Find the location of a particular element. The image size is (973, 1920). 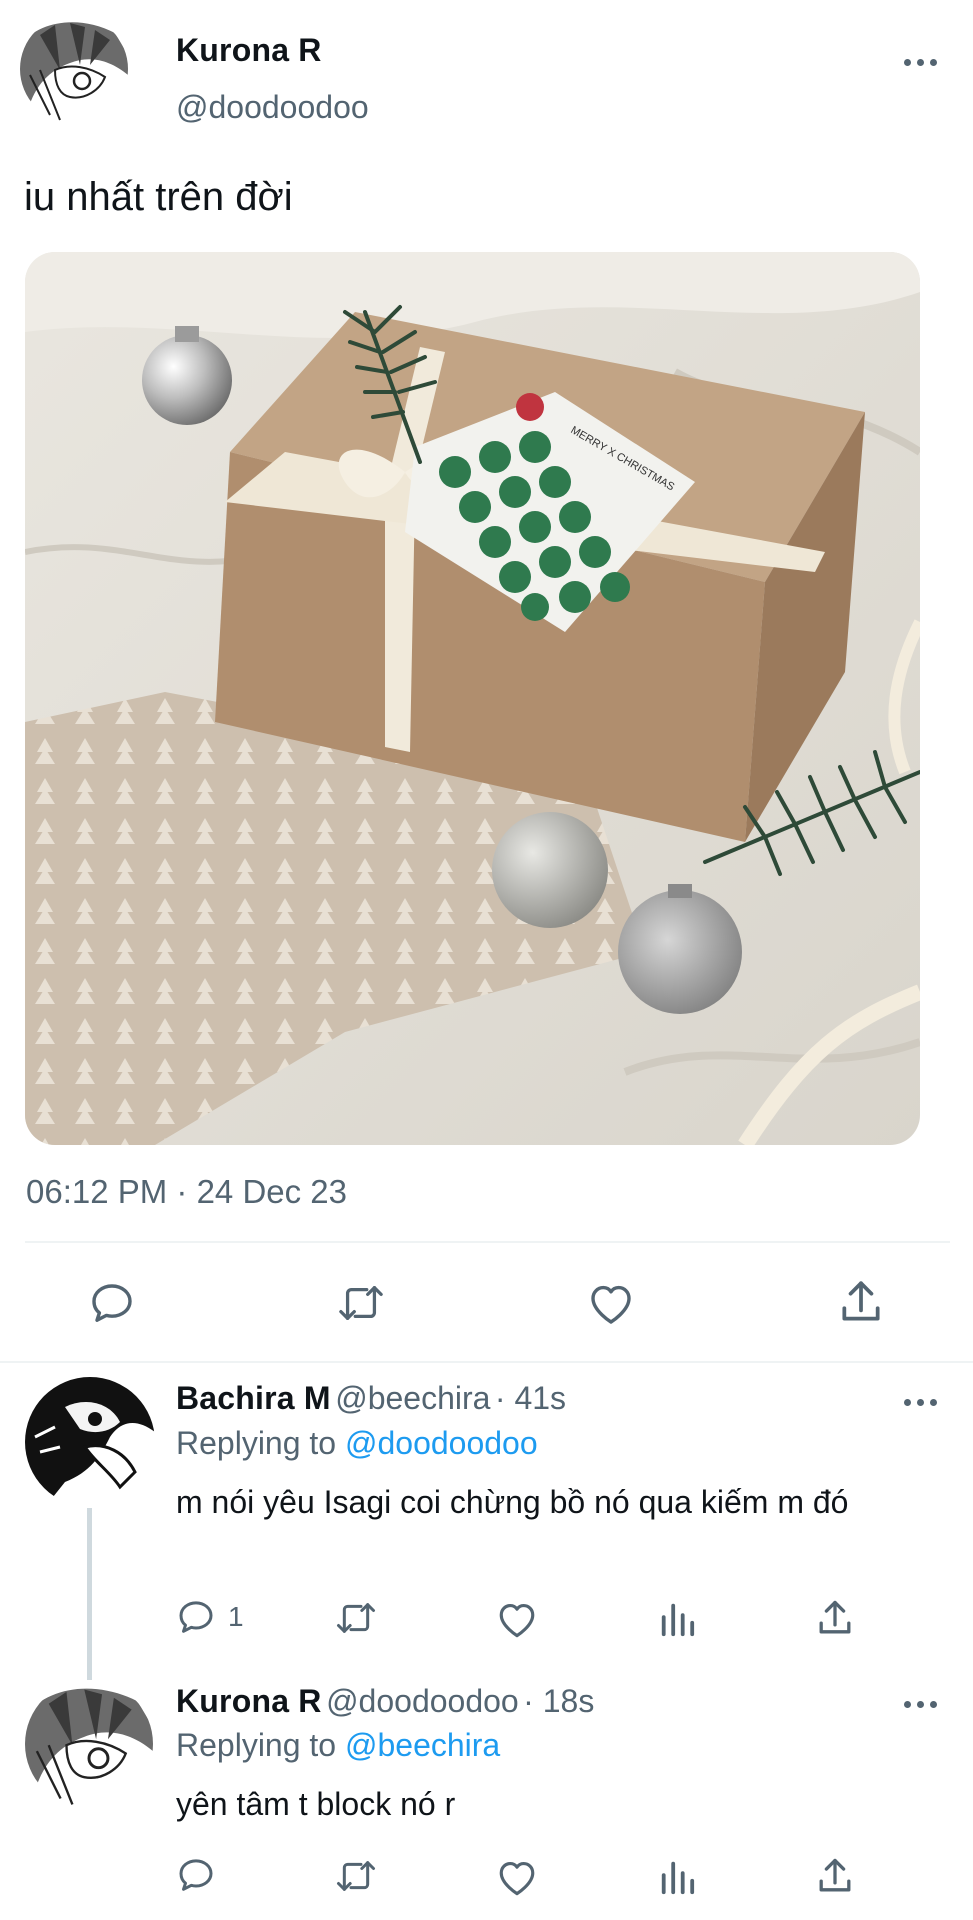

replying-to: Replying to @beechira is located at coordinates (338, 1745).